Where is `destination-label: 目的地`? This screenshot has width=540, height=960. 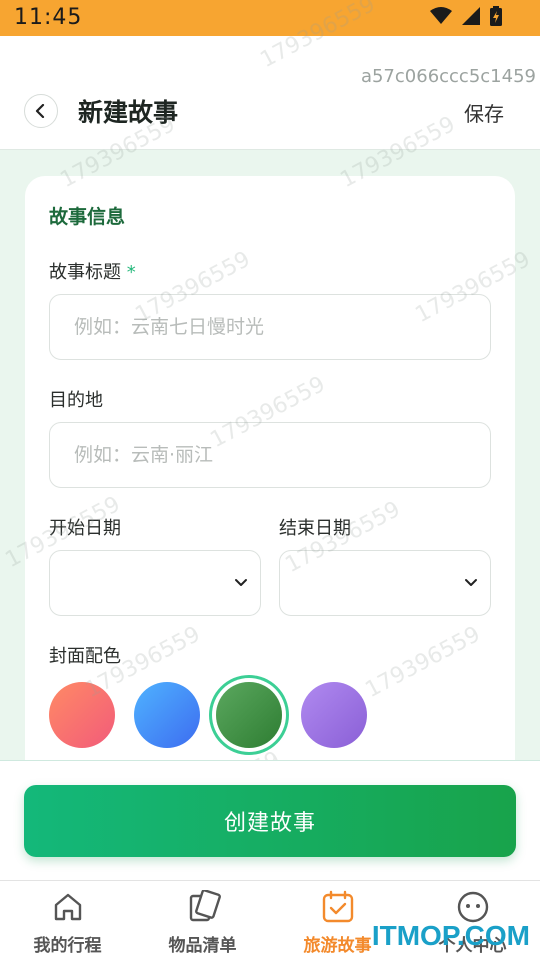 destination-label: 目的地 is located at coordinates (76, 400).